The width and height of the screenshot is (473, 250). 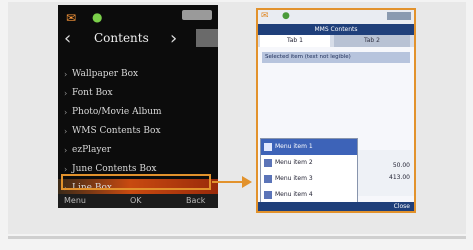 I want to click on menu-item-label: Menu item 2, so click(x=294, y=162).